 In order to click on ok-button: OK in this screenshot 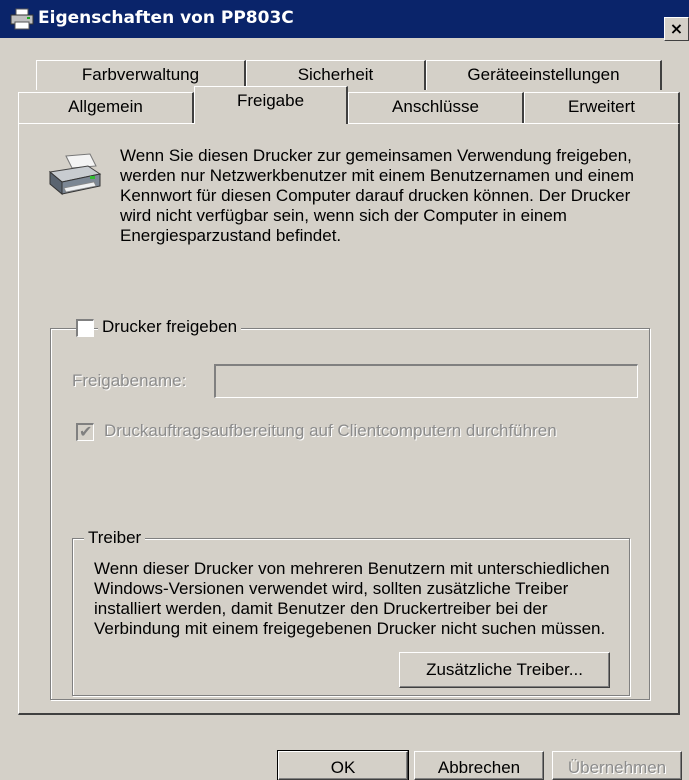, I will do `click(343, 765)`.